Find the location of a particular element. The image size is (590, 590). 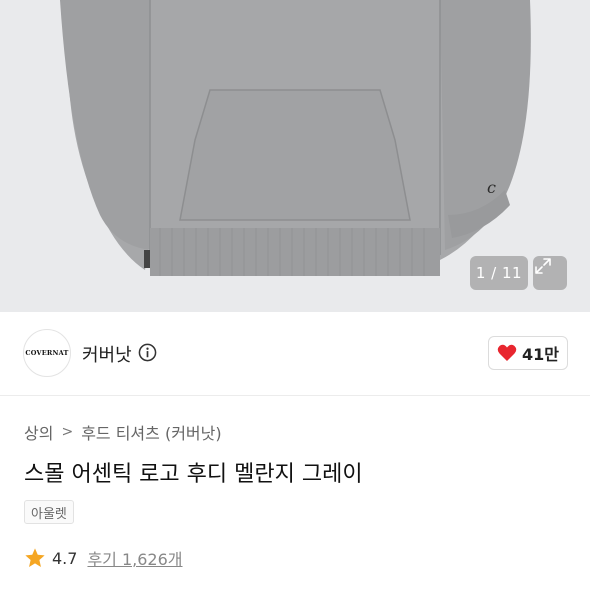

like-count: 41만 is located at coordinates (540, 354).